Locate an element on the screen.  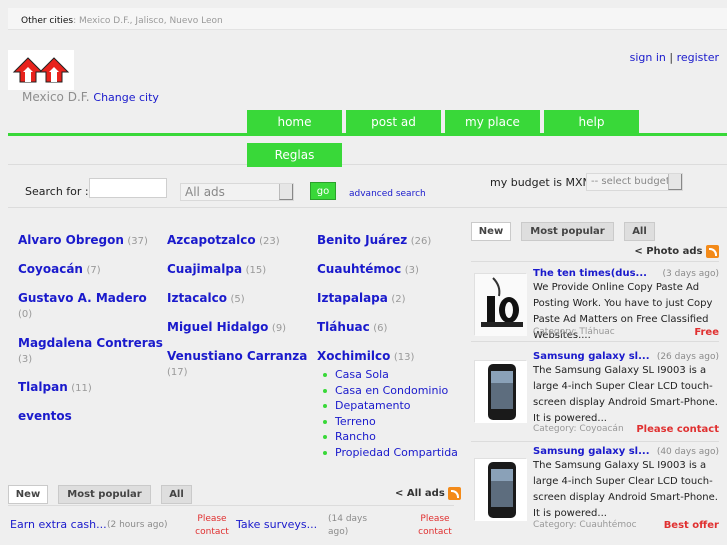
photo-tab-popular: Most popular is located at coordinates (567, 231).